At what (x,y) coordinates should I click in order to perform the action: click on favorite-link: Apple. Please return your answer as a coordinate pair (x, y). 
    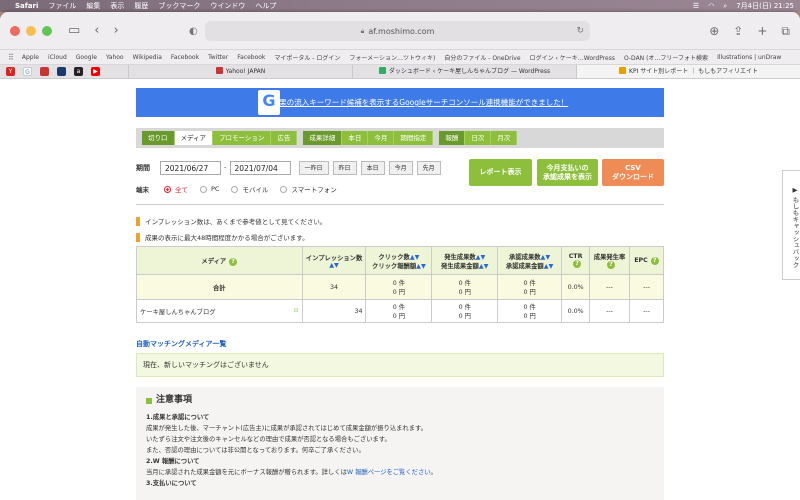
    Looking at the image, I should click on (30, 57).